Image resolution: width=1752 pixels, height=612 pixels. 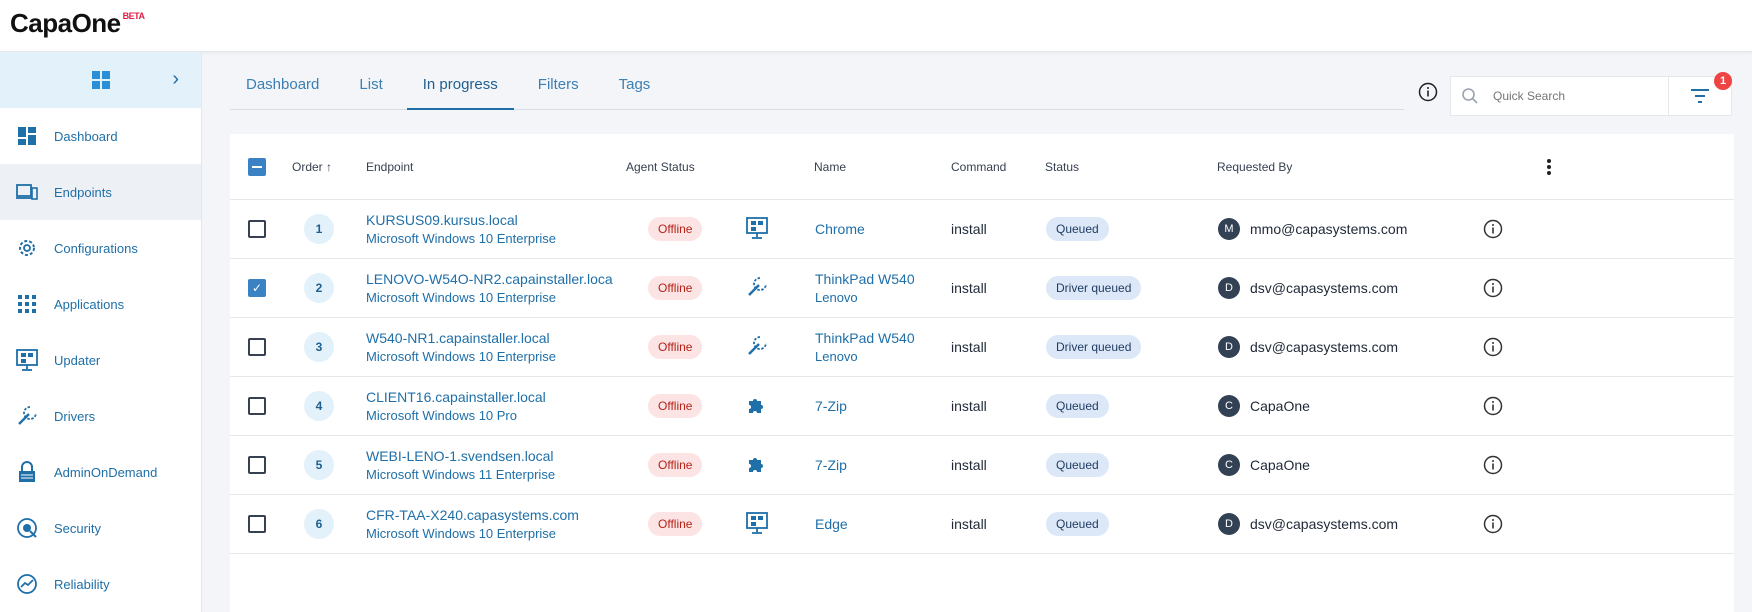 I want to click on select-all-checkbox, so click(x=257, y=167).